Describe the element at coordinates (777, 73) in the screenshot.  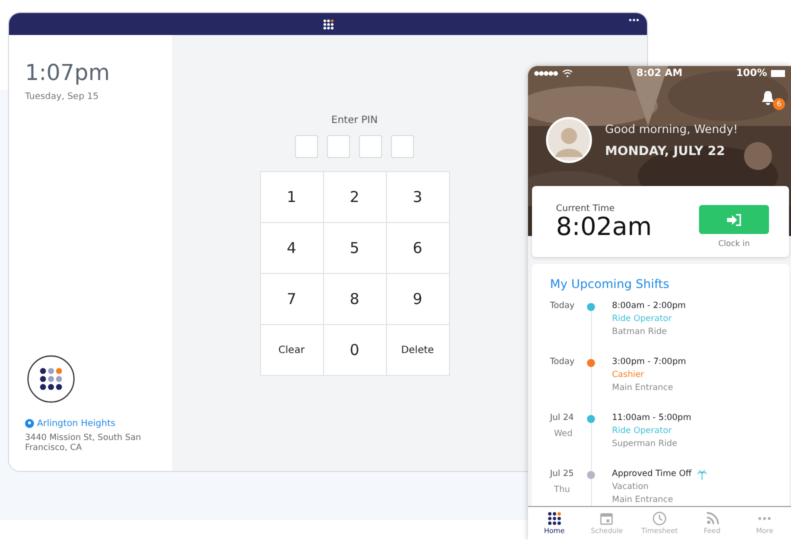
I see `battery-icon` at that location.